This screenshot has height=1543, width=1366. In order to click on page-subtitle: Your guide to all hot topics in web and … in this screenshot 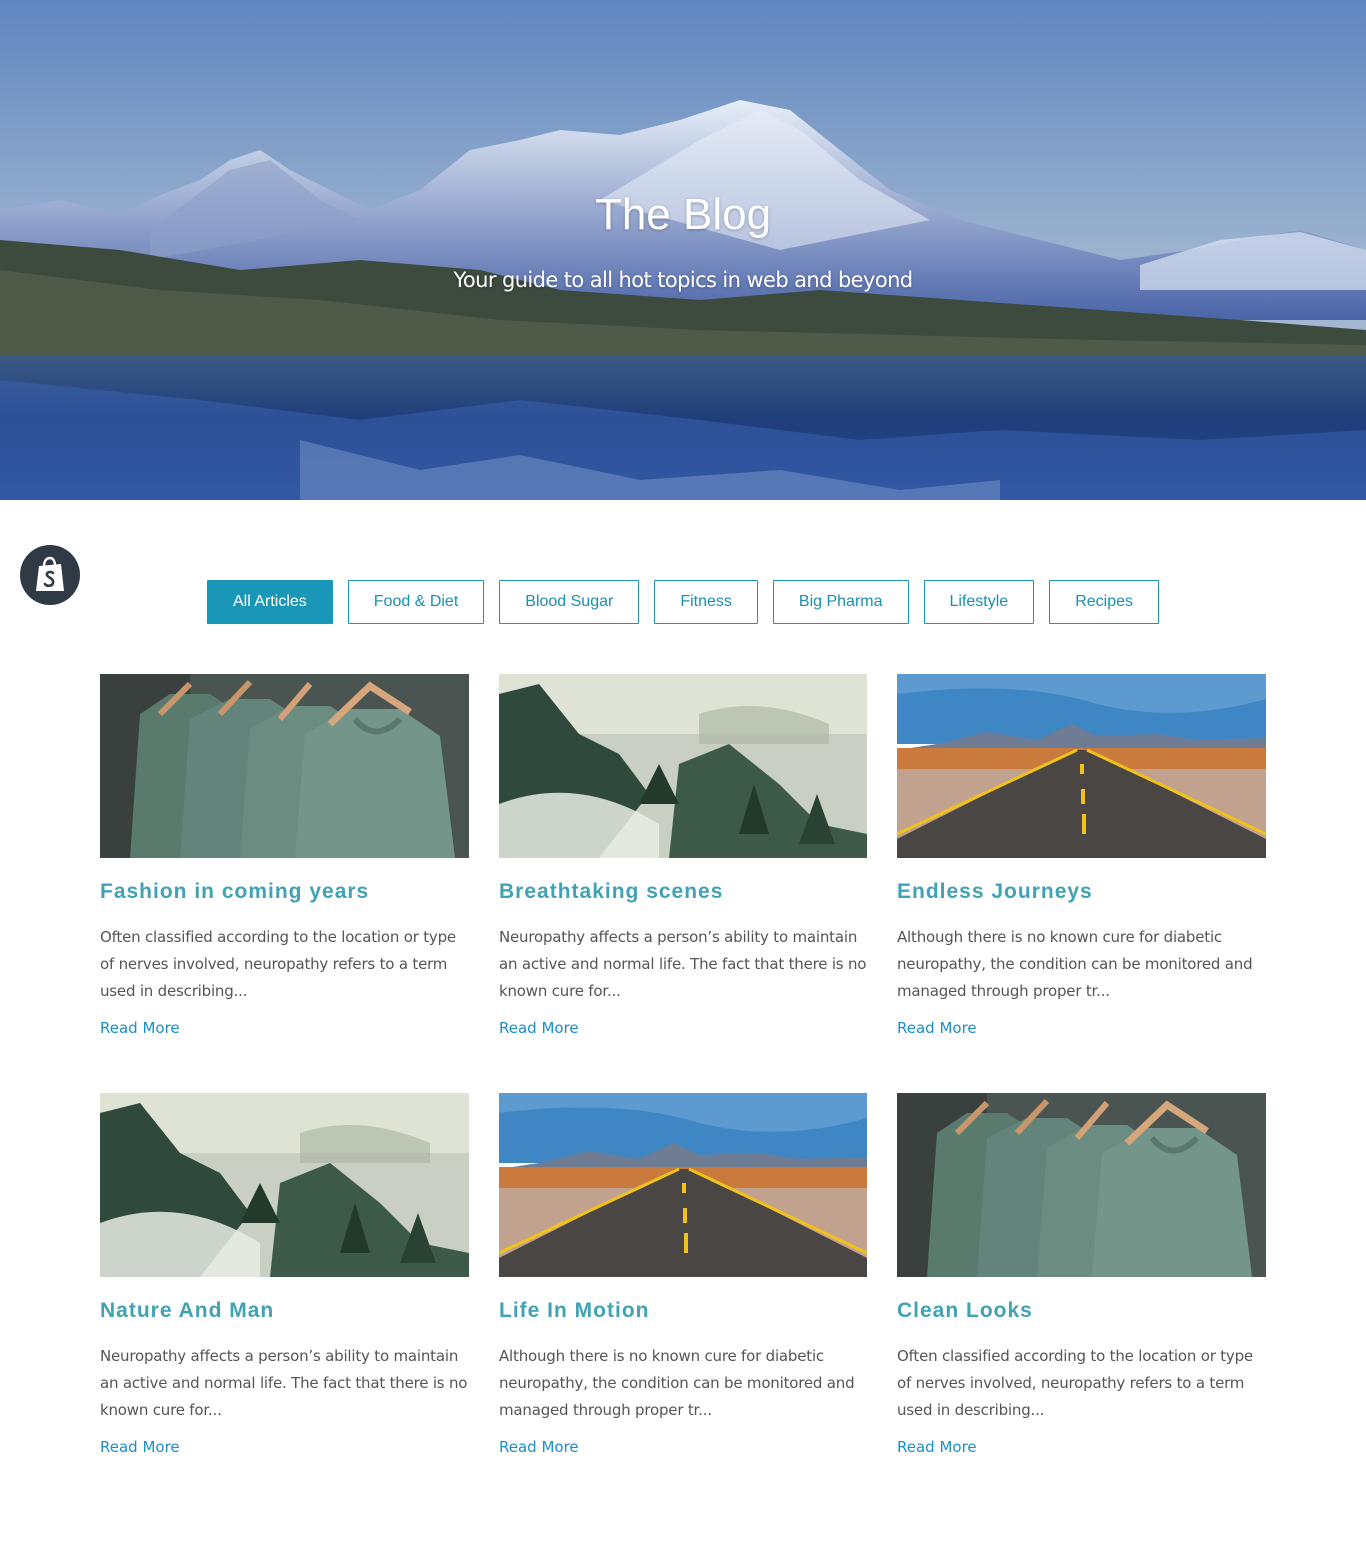, I will do `click(683, 280)`.